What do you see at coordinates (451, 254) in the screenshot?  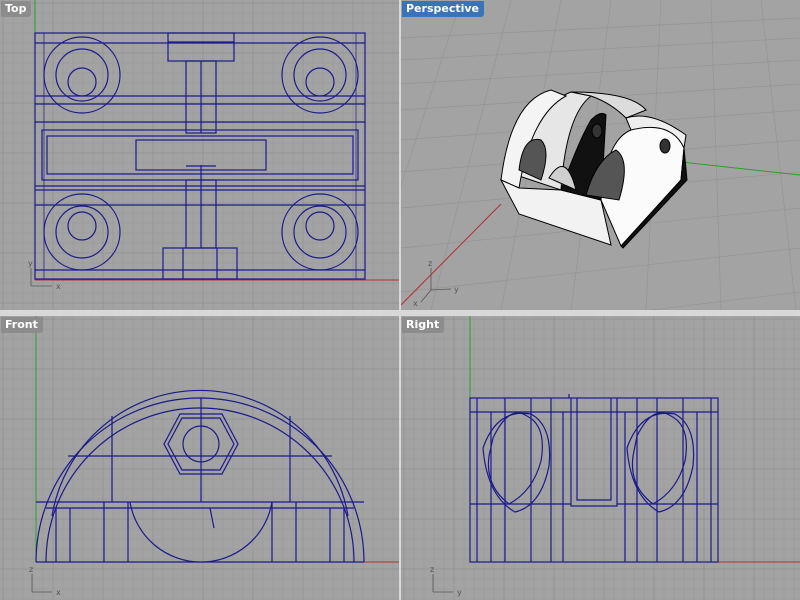 I see `x-axis-line` at bounding box center [451, 254].